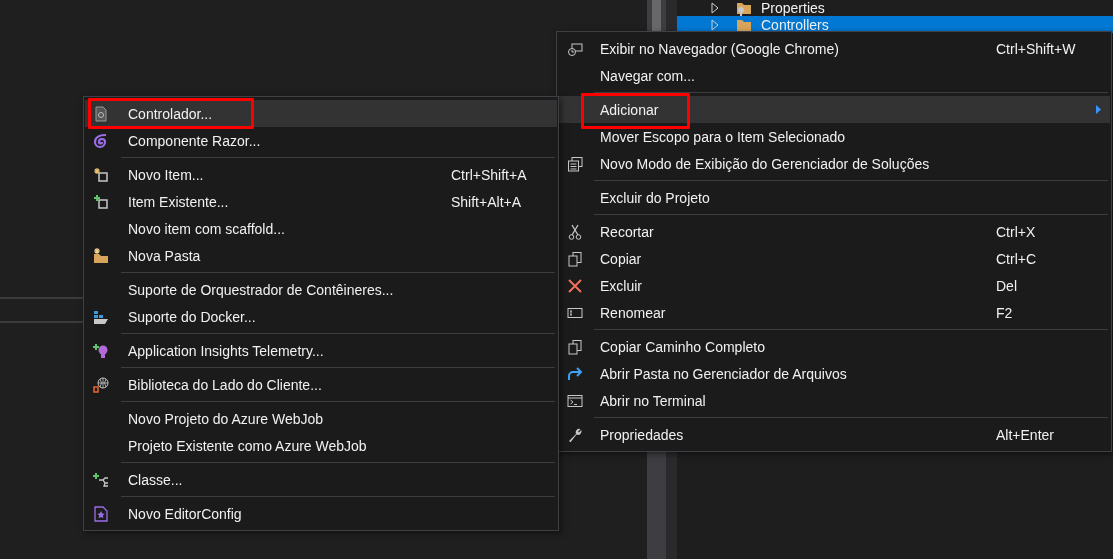  I want to click on document-icon, so click(101, 113).